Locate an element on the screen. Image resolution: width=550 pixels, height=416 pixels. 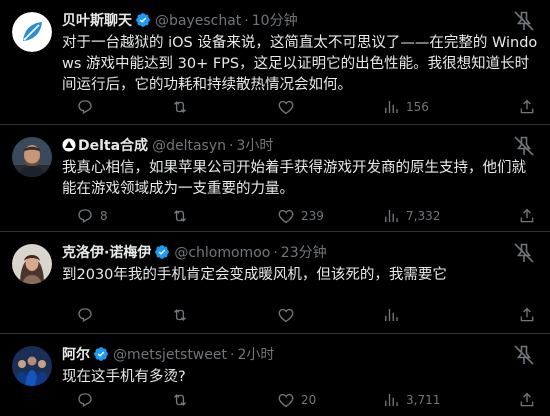
handle: @bayeschat is located at coordinates (198, 21).